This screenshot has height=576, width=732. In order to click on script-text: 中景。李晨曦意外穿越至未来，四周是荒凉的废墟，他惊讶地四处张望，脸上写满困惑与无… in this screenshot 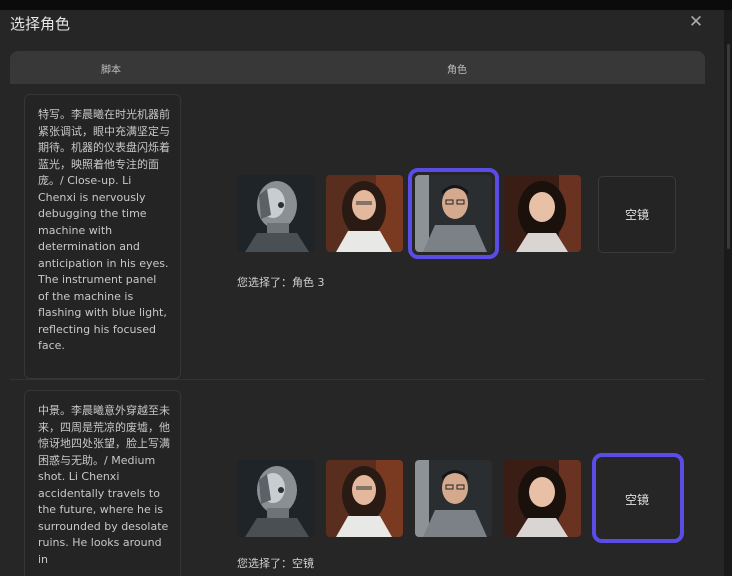, I will do `click(102, 483)`.